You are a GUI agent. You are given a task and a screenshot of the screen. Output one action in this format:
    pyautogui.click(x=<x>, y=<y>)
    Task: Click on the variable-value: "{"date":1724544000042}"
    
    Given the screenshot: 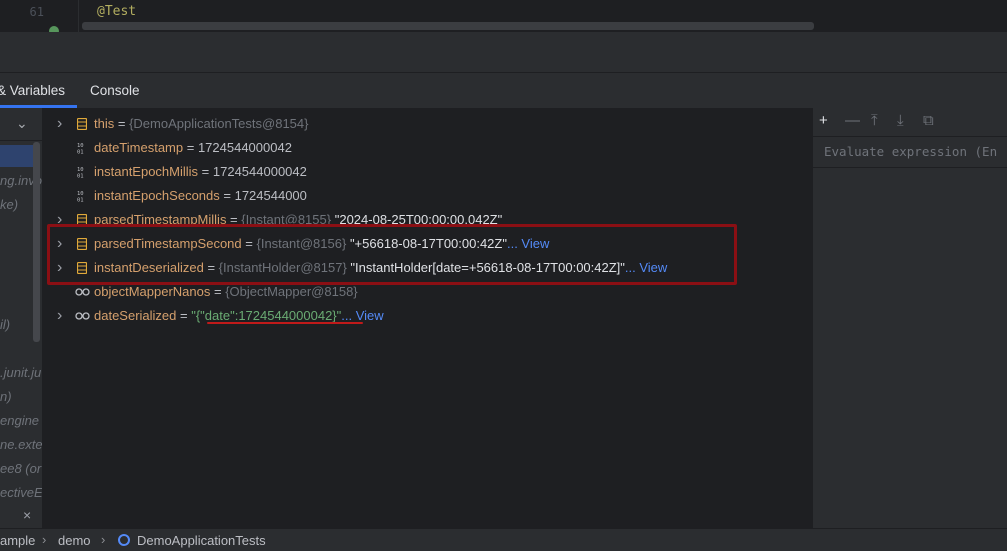 What is the action you would take?
    pyautogui.click(x=266, y=315)
    